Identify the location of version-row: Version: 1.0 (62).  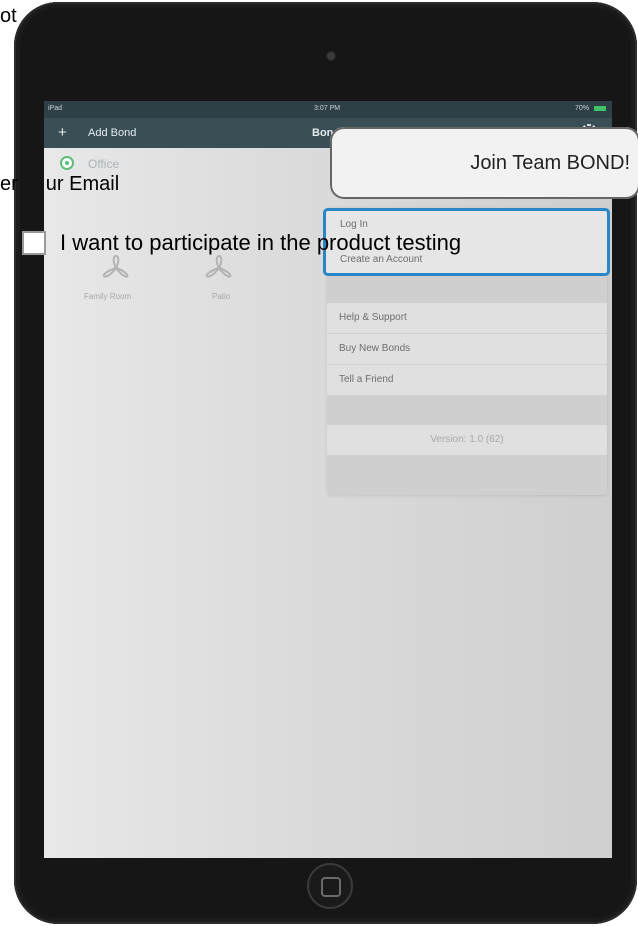
(467, 440).